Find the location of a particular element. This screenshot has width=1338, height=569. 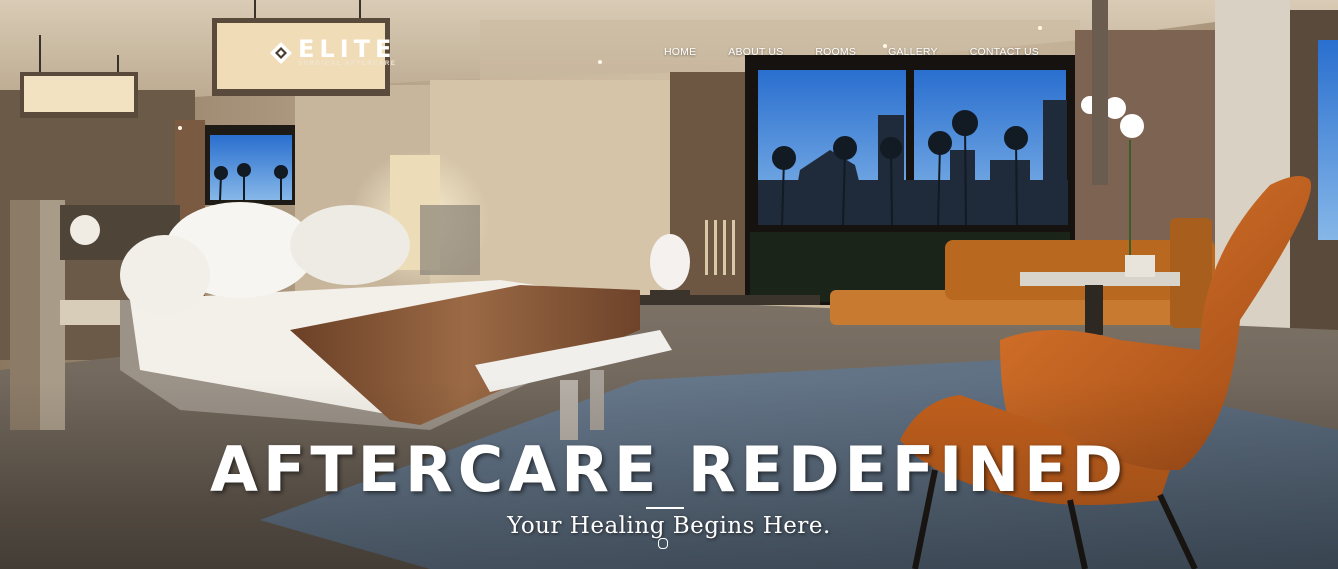

main-navigation: HOME ABOUT US ROOMS GALLERY CONTACT US is located at coordinates (851, 52).